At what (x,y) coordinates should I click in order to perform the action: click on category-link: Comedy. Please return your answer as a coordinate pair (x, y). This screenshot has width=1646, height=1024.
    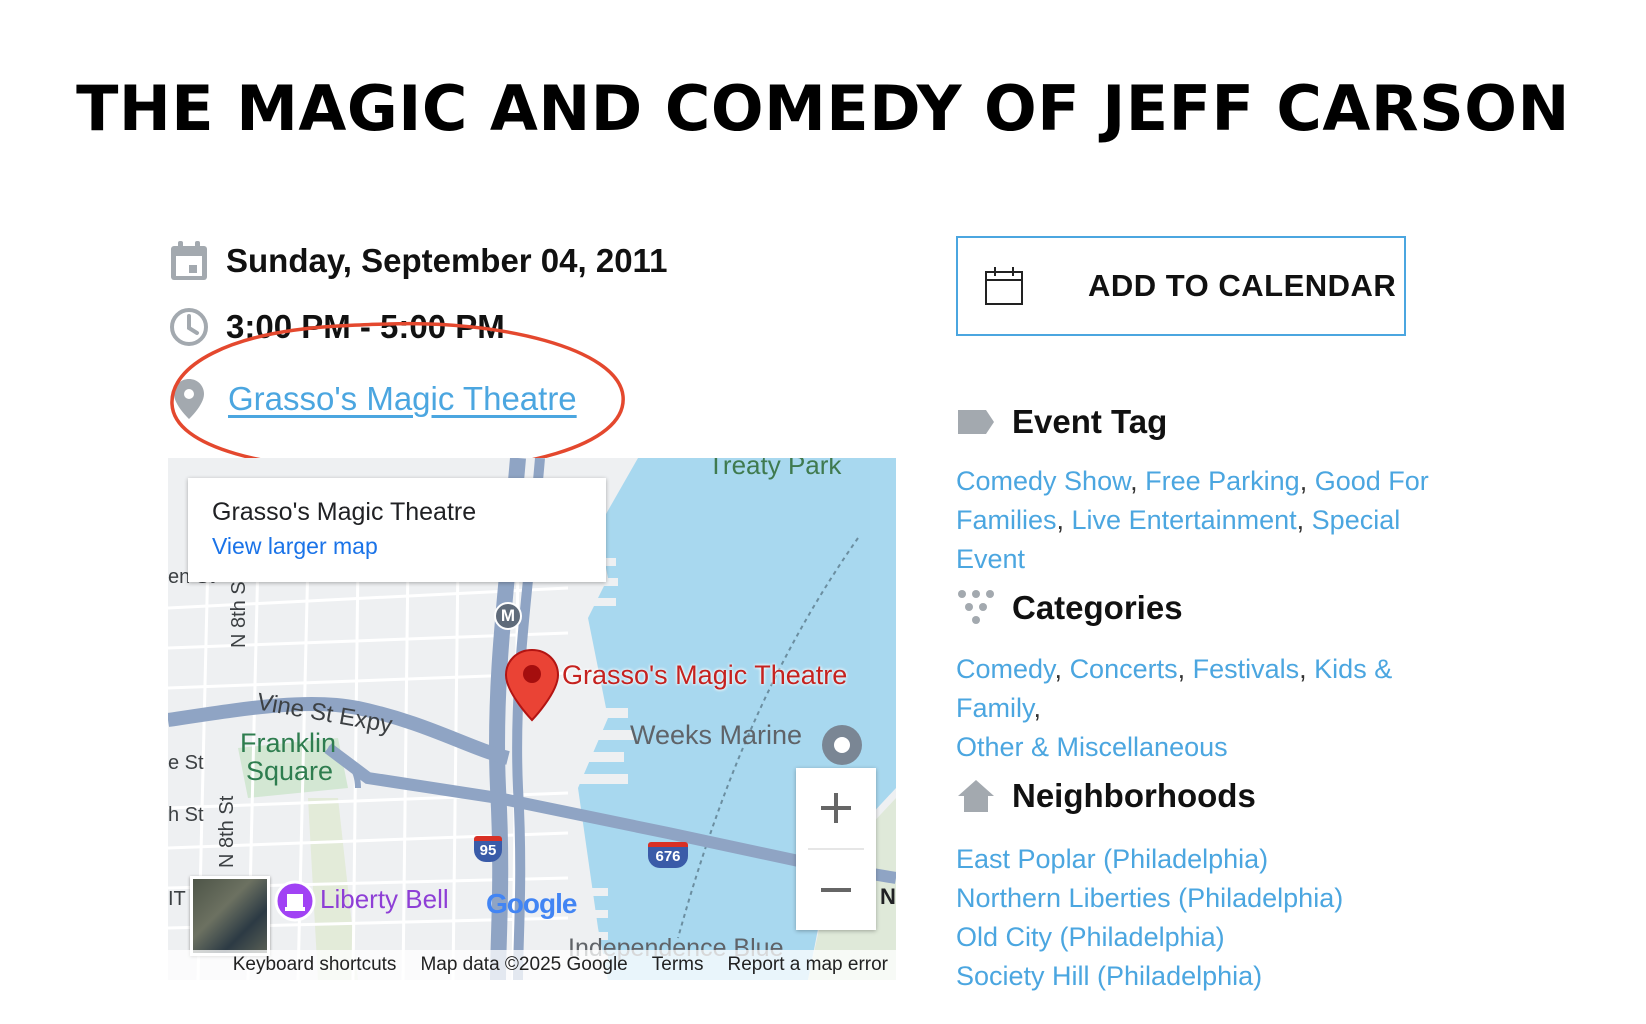
    Looking at the image, I should click on (1005, 669).